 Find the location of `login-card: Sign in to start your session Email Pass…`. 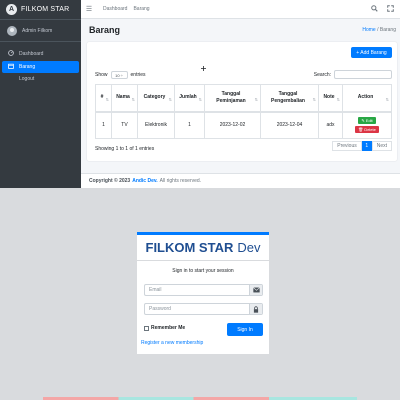

login-card: Sign in to start your session Email Pass… is located at coordinates (203, 307).